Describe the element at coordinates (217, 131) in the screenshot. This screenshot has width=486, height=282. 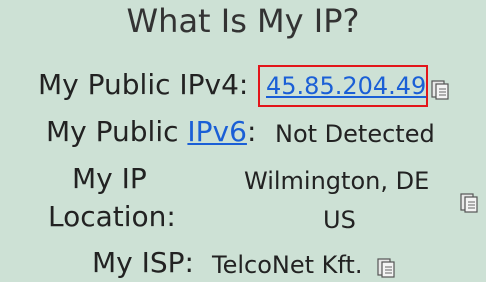
I see `ipv6-link: IPv6` at that location.